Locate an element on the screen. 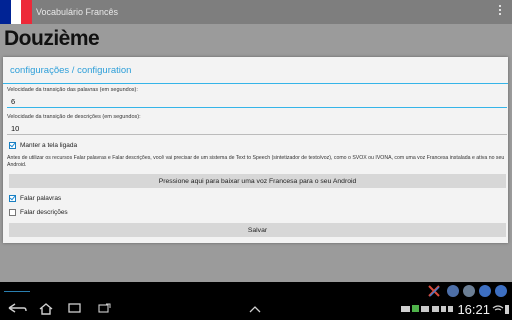 The image size is (512, 320). scroll-indicator is located at coordinates (17, 291).